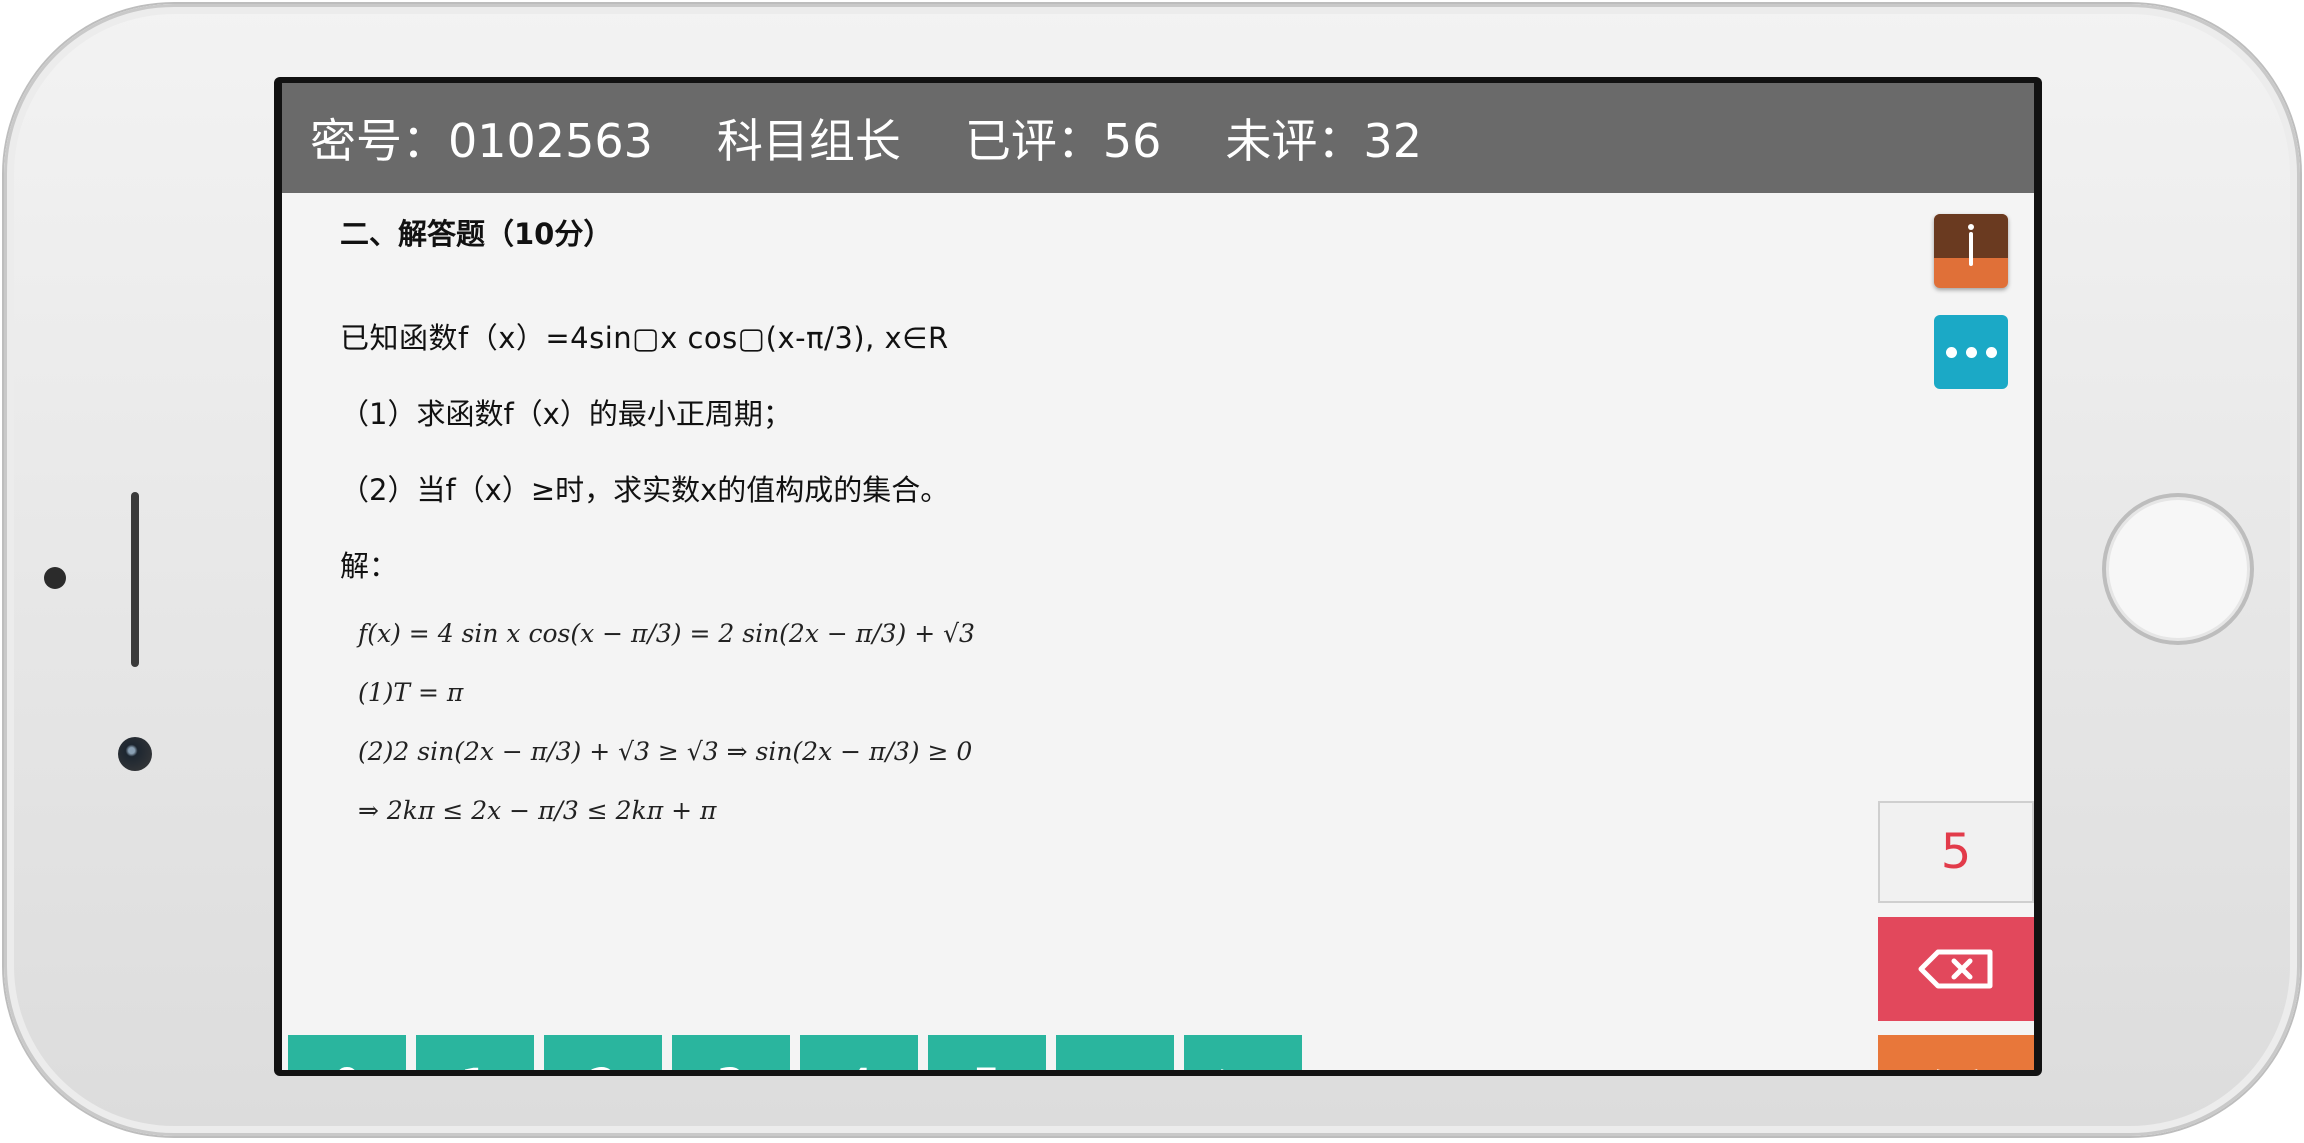 Image resolution: width=2304 pixels, height=1143 pixels. Describe the element at coordinates (987, 1052) in the screenshot. I see `key-5: 5` at that location.